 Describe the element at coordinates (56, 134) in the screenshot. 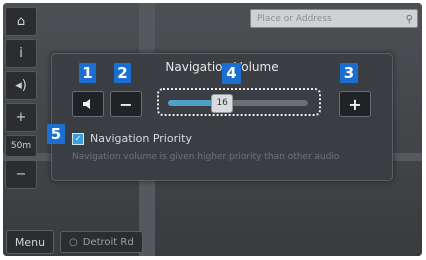

I see `callout-5: 5` at that location.